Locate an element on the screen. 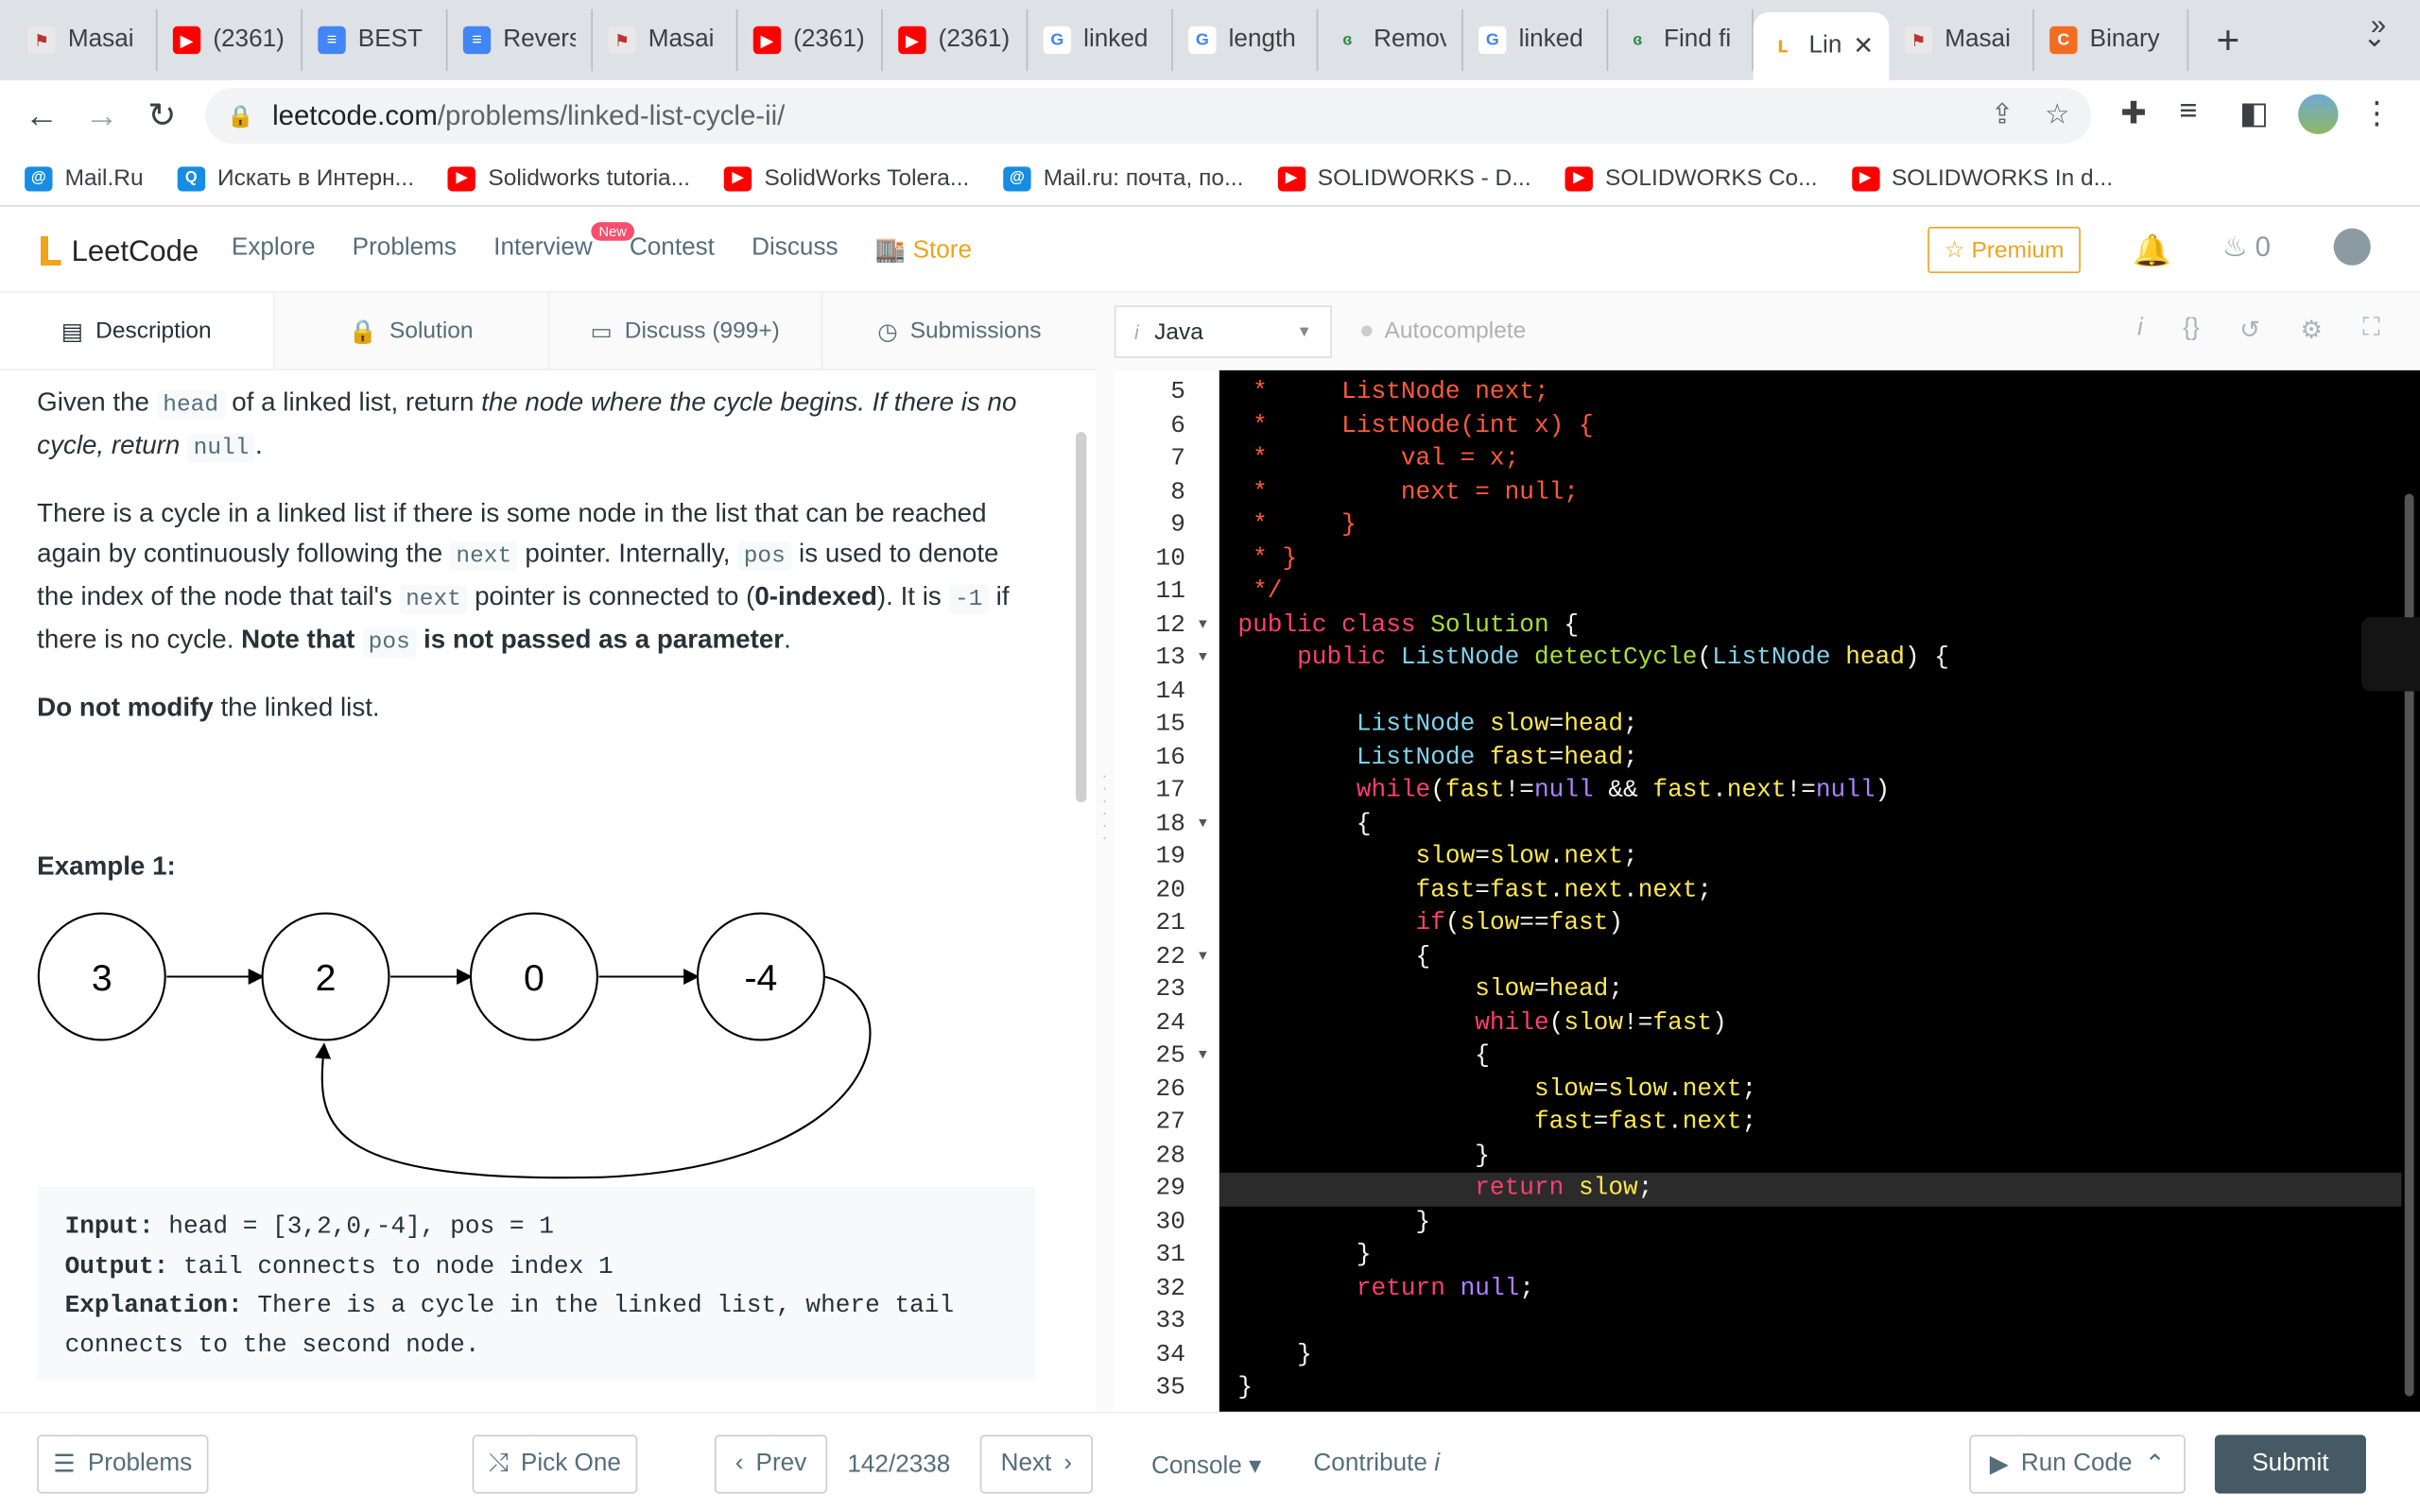  tab-discuss: ▭ Discuss (999+) is located at coordinates (685, 331).